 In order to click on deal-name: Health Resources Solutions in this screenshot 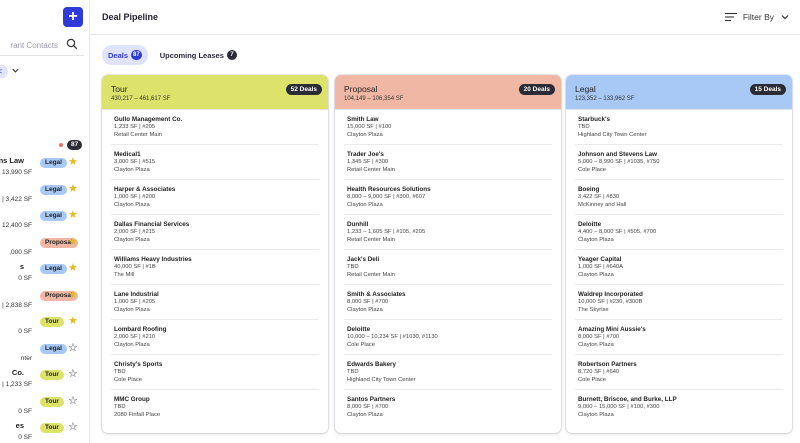, I will do `click(389, 189)`.